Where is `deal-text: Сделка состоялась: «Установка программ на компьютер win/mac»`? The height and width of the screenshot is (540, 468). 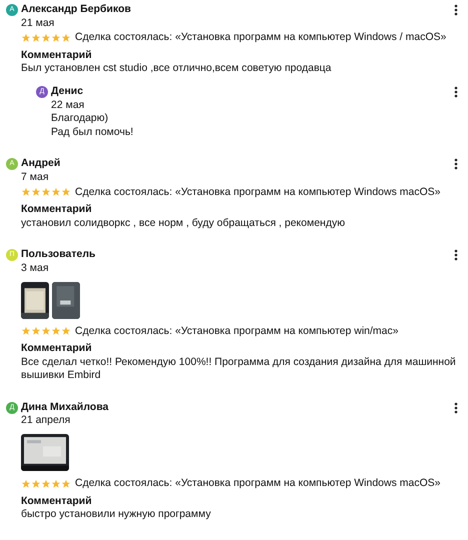
deal-text: Сделка состоялась: «Установка программ на компьютер win/mac» is located at coordinates (236, 331).